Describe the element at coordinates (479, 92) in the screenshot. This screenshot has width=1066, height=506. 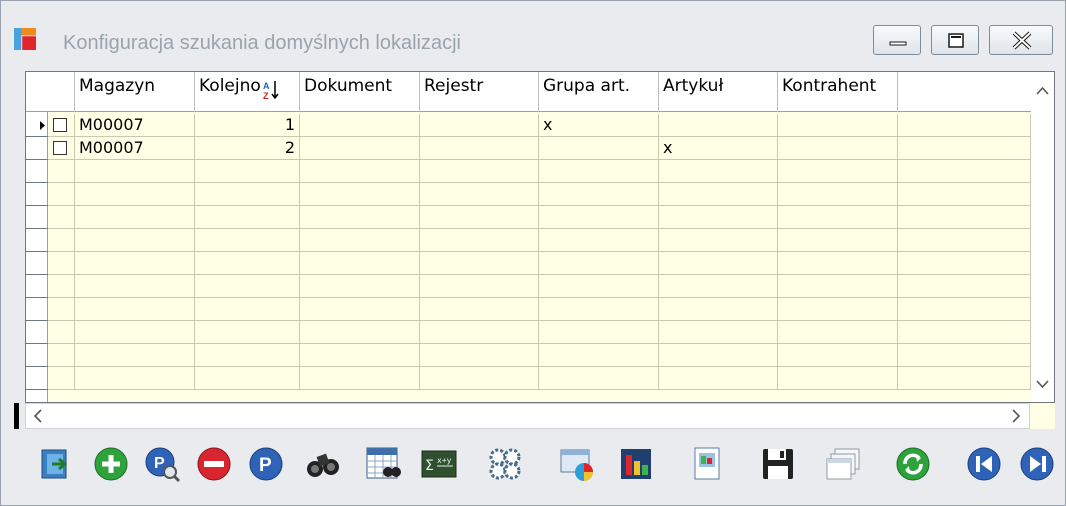
I see `header-rejestr: Rejestr` at that location.